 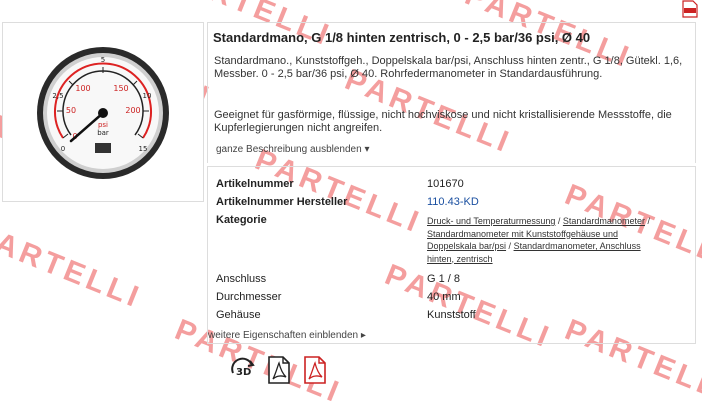 I want to click on connection-value: G 1 / 8, so click(x=444, y=279).